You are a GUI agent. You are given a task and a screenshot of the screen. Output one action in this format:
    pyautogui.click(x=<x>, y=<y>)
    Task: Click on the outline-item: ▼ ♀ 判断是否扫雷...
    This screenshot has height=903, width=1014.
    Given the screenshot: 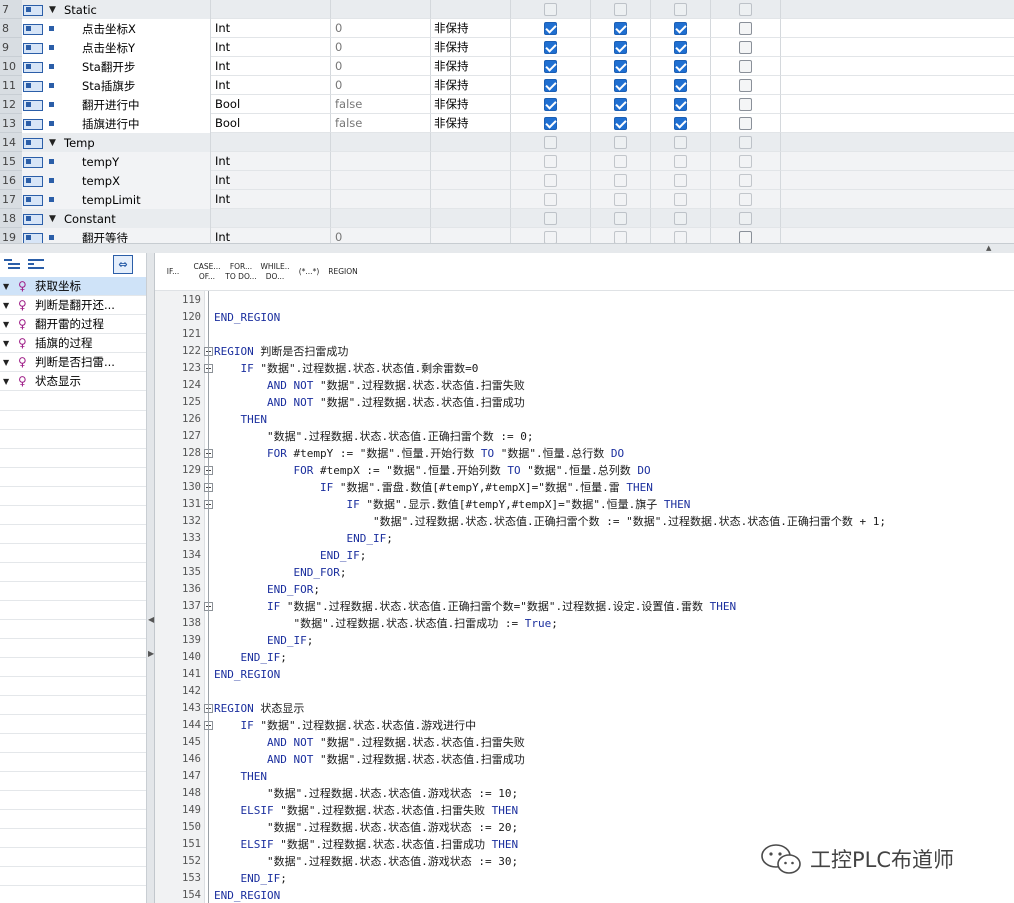 What is the action you would take?
    pyautogui.click(x=73, y=362)
    